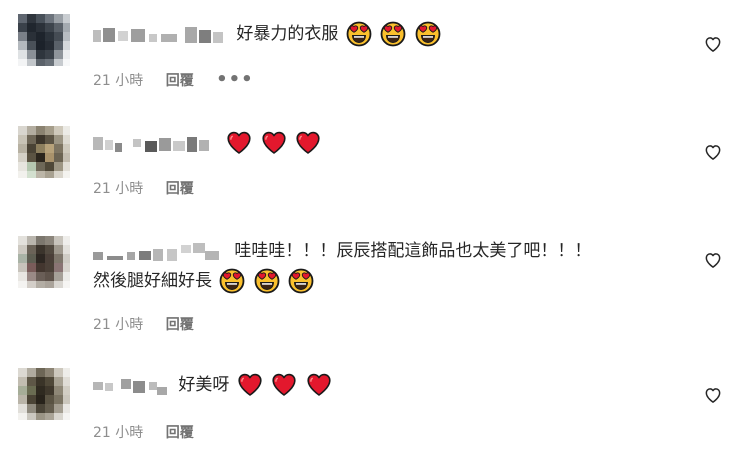 This screenshot has height=454, width=743. Describe the element at coordinates (413, 251) in the screenshot. I see `comment-text: 哇哇哇！！！辰辰搭配這飾品也太美了吧！！！` at that location.